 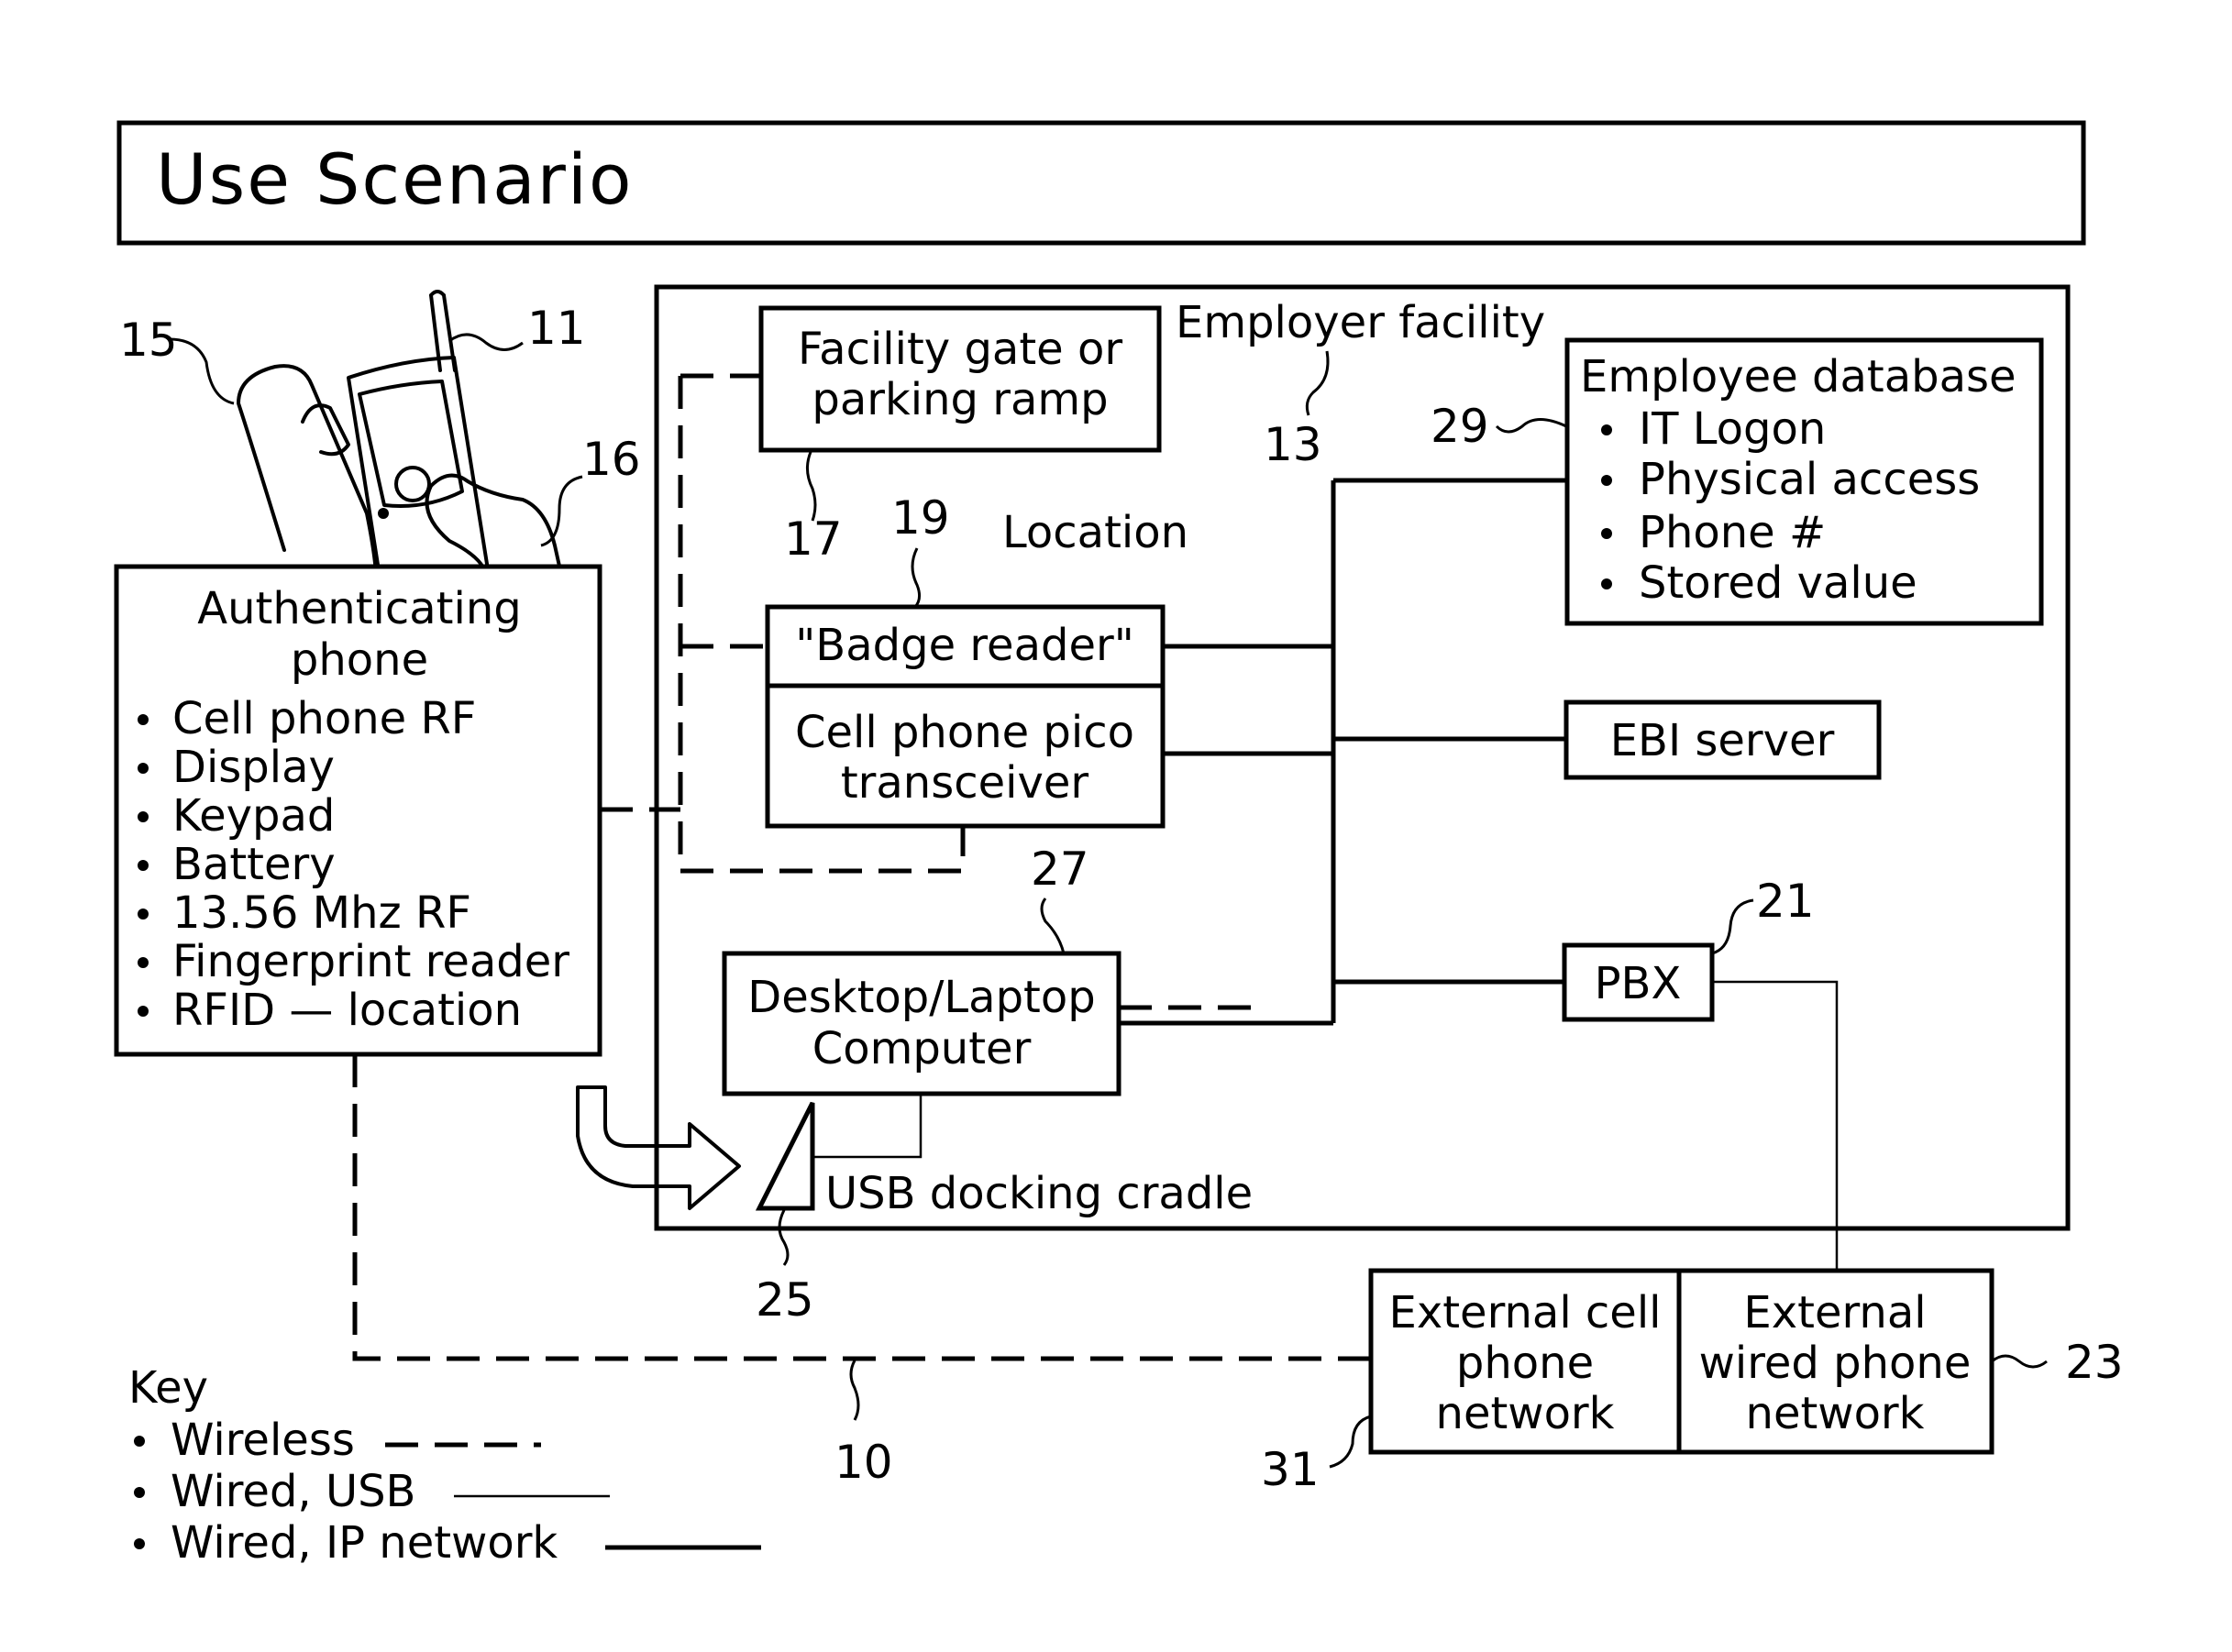 What do you see at coordinates (1360, 322) in the screenshot?
I see `employer-facility-label: Employer facility` at bounding box center [1360, 322].